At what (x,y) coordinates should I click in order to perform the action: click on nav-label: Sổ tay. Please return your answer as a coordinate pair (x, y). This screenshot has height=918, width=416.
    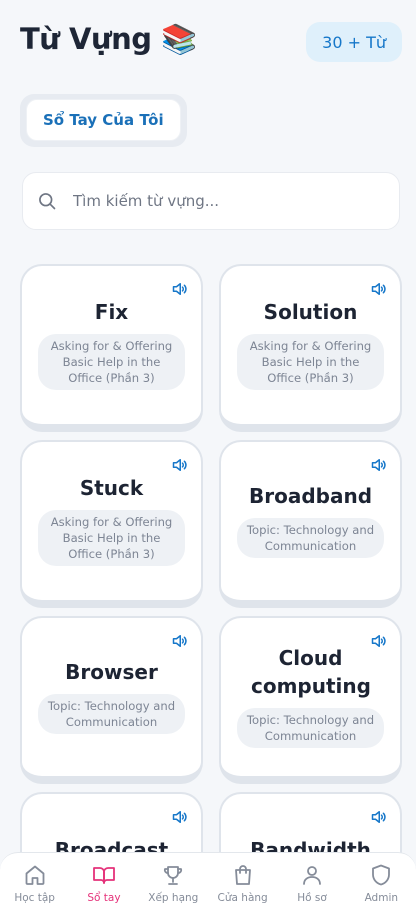
    Looking at the image, I should click on (104, 898).